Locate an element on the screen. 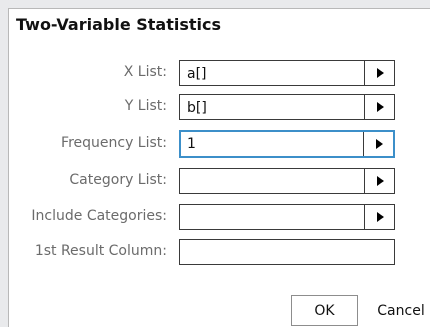  y-list-dropdown-button is located at coordinates (379, 107).